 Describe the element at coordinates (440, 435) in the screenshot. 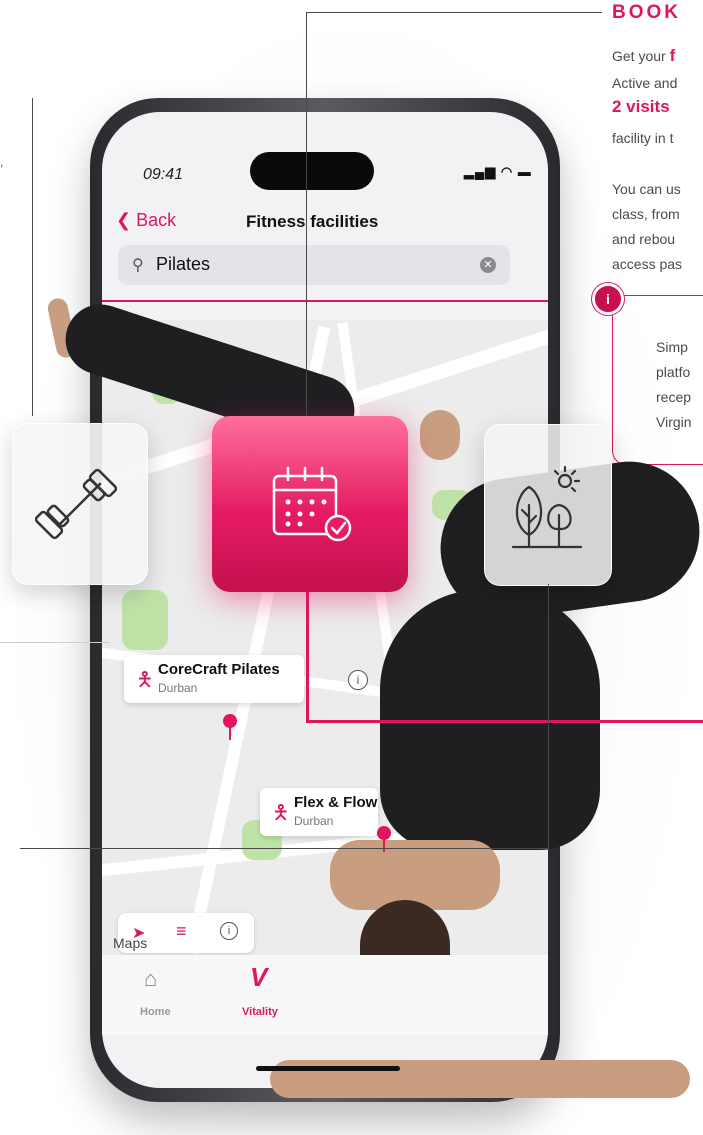

I see `figure-foot-right` at that location.